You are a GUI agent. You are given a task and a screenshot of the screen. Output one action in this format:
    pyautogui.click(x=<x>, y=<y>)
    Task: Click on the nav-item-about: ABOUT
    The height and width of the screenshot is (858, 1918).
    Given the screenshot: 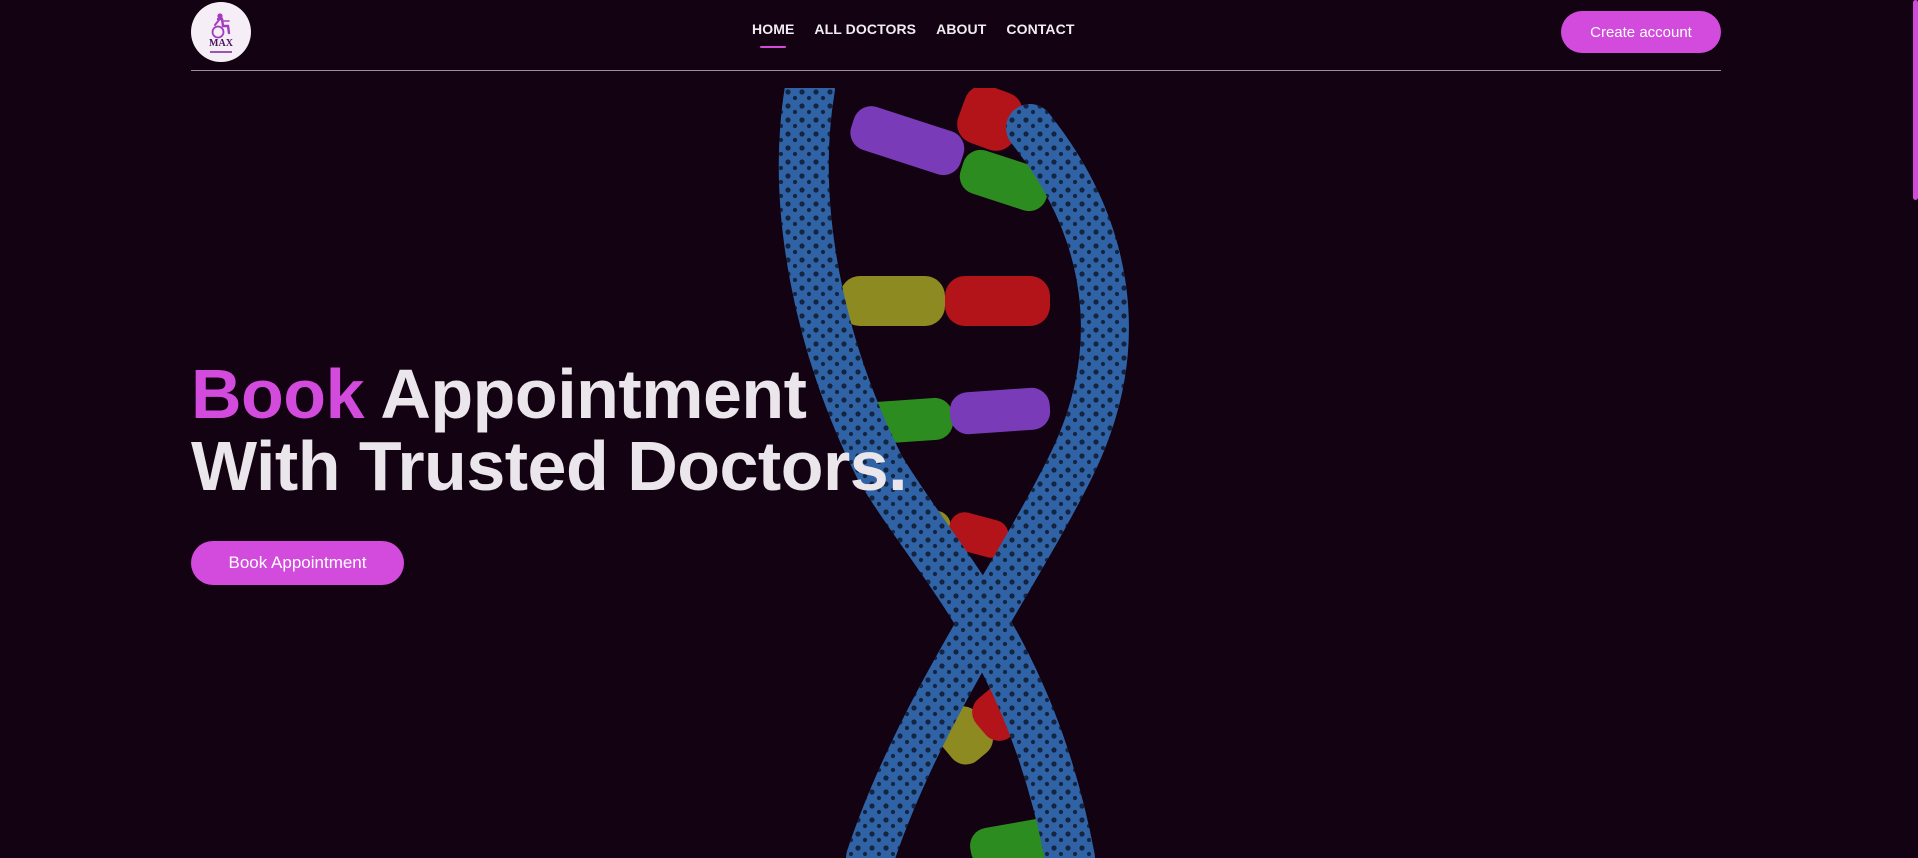 What is the action you would take?
    pyautogui.click(x=961, y=29)
    